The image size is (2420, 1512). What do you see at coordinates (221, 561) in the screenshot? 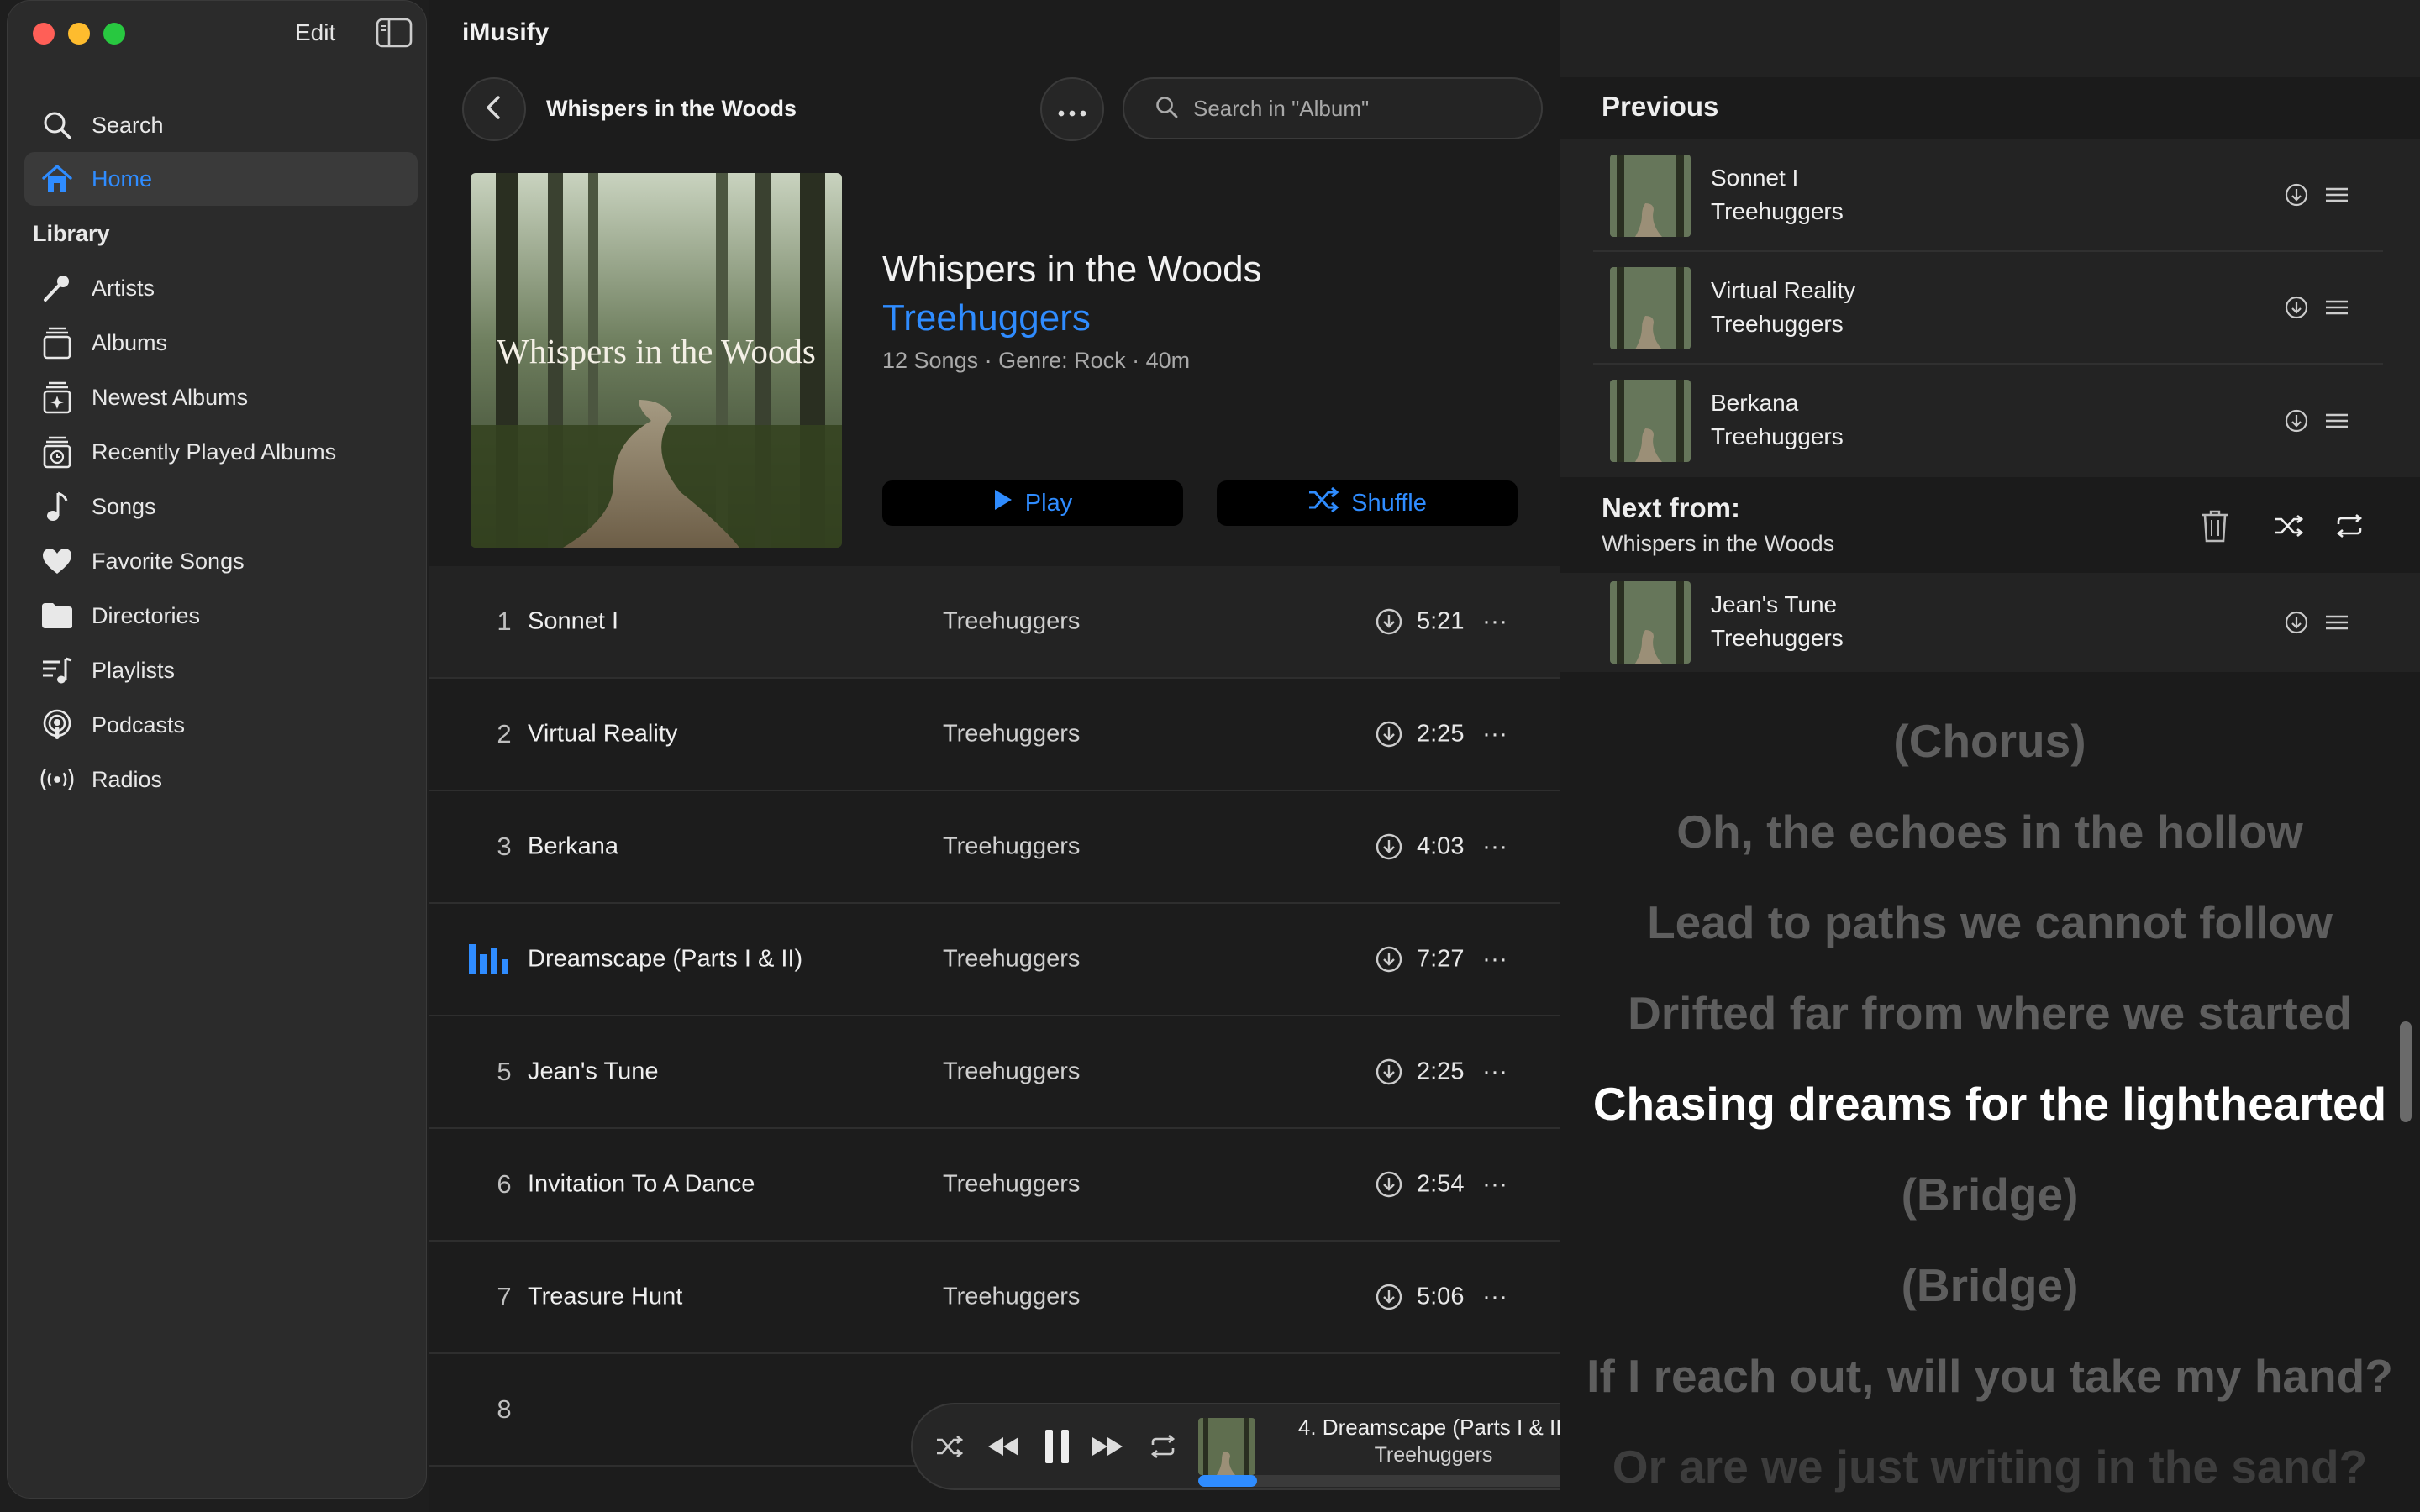
I see `sidebar-item-favorite-songs: Favorite Songs` at bounding box center [221, 561].